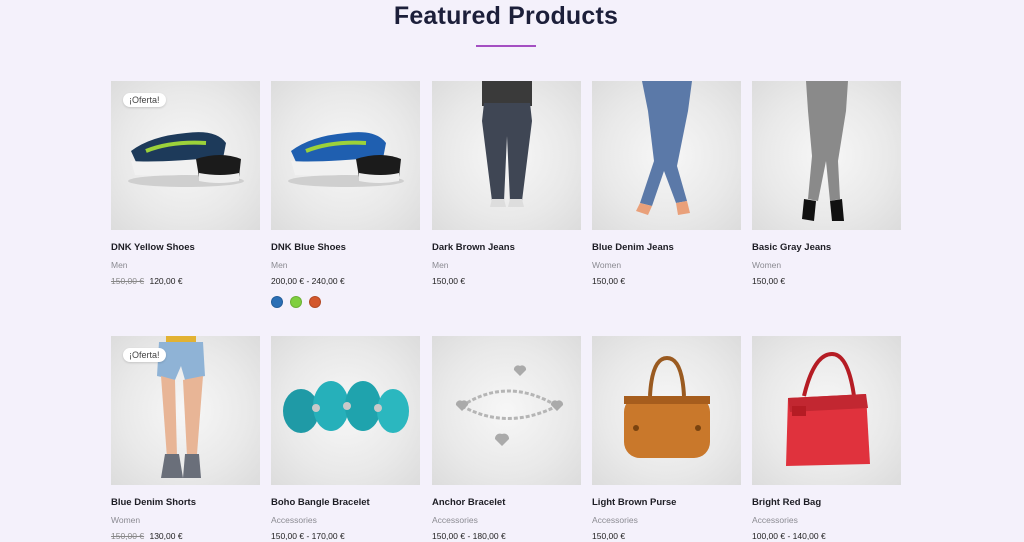 The width and height of the screenshot is (1024, 542). I want to click on product-name: Blue Denim Shorts, so click(185, 502).